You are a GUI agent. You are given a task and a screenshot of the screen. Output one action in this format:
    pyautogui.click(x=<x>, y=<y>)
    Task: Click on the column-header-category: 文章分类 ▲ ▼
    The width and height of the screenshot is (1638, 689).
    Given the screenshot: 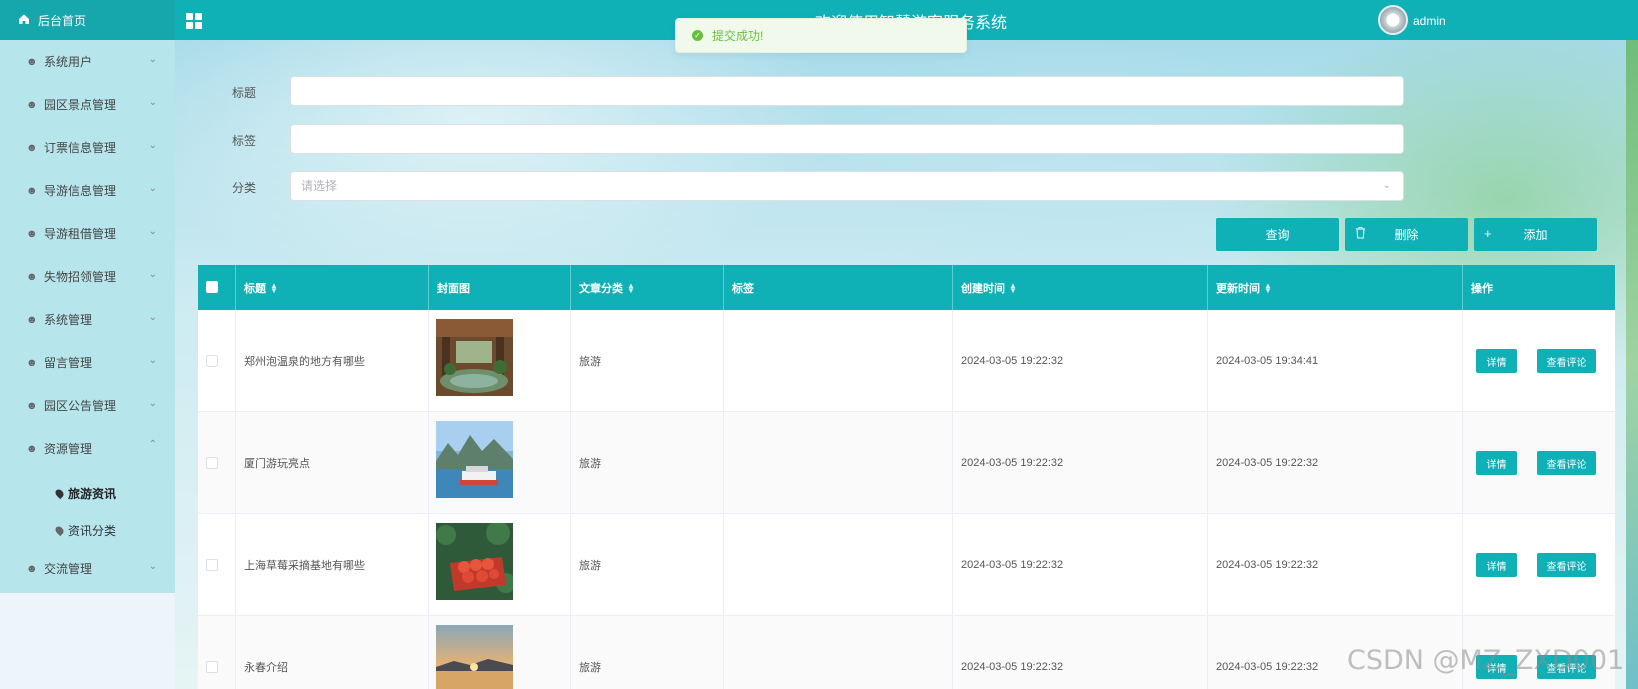 What is the action you would take?
    pyautogui.click(x=647, y=287)
    